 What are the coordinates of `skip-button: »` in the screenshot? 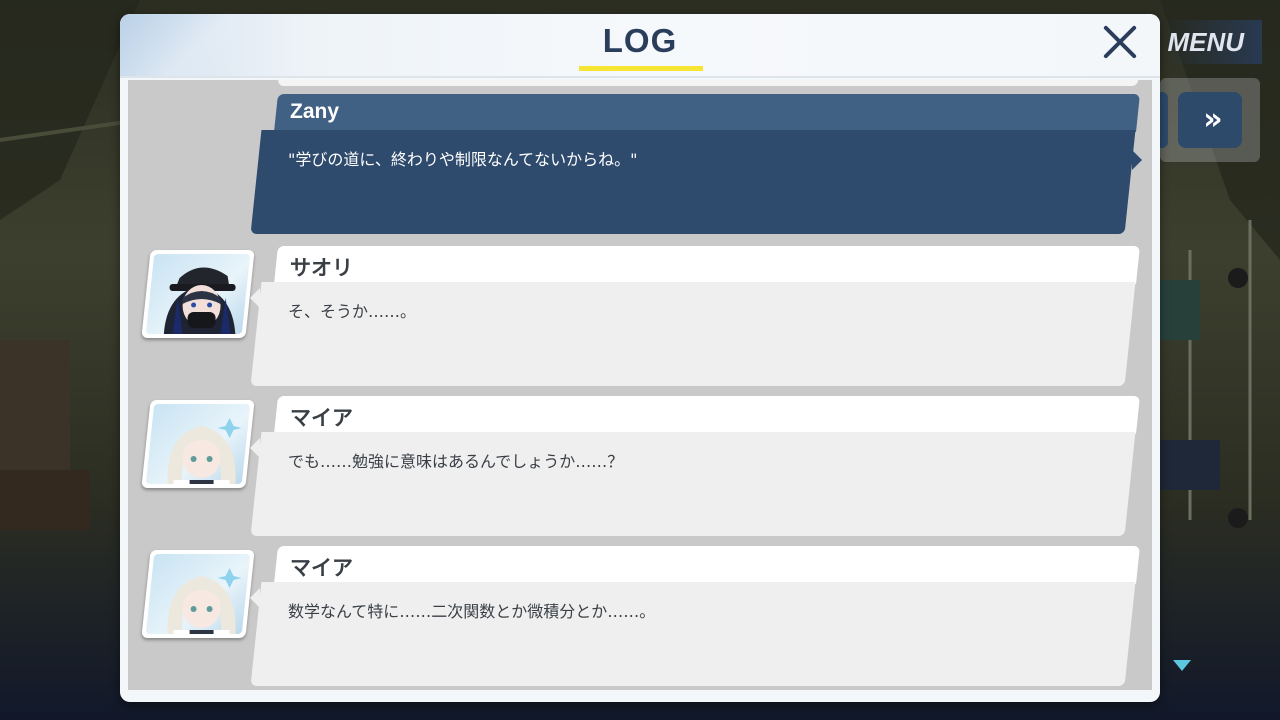 It's located at (1210, 120).